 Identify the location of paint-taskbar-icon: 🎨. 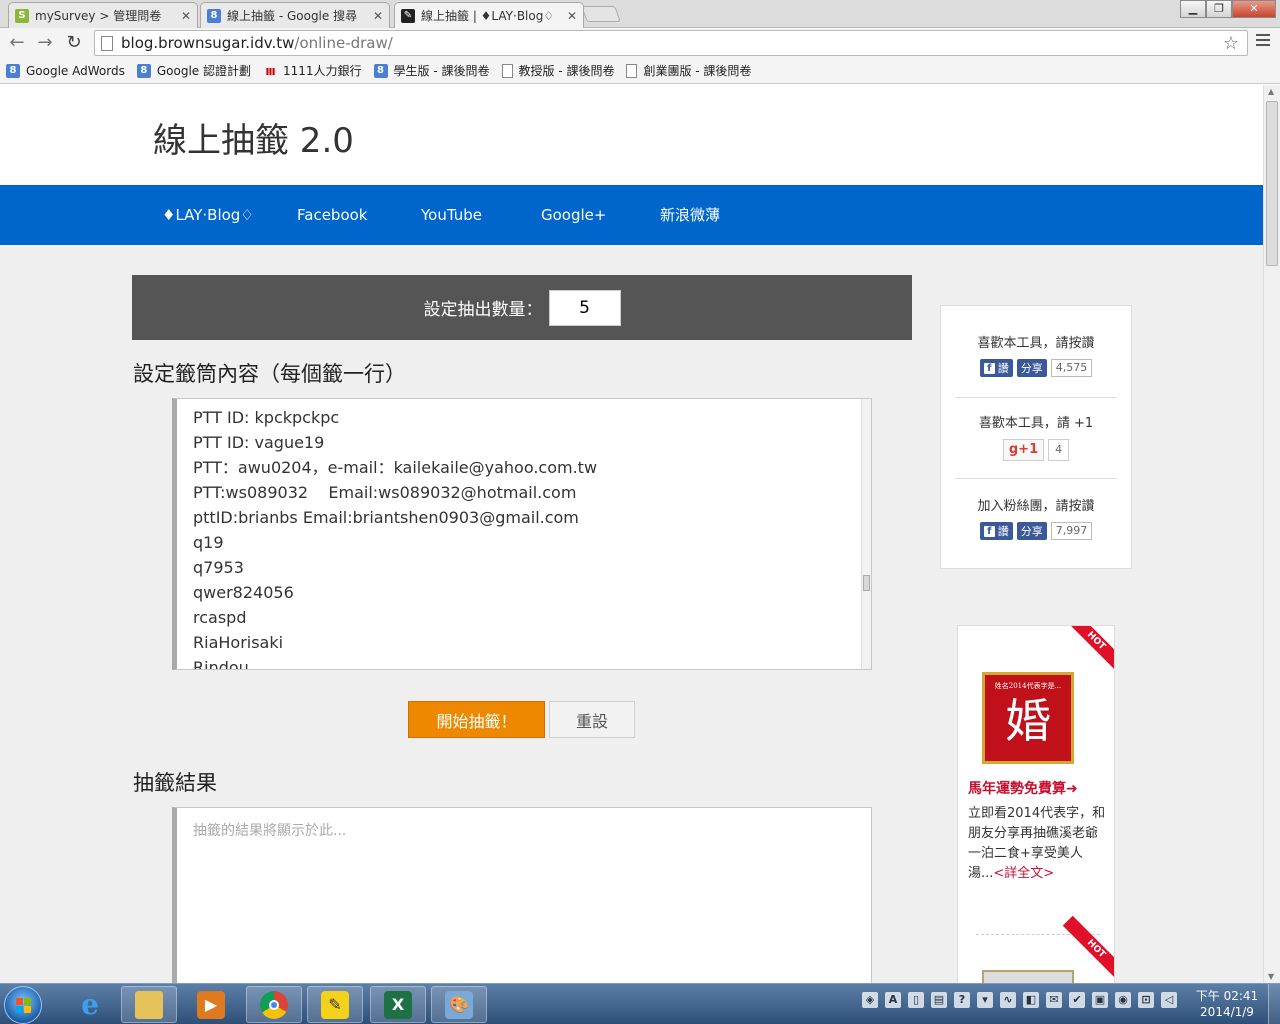
(459, 1004).